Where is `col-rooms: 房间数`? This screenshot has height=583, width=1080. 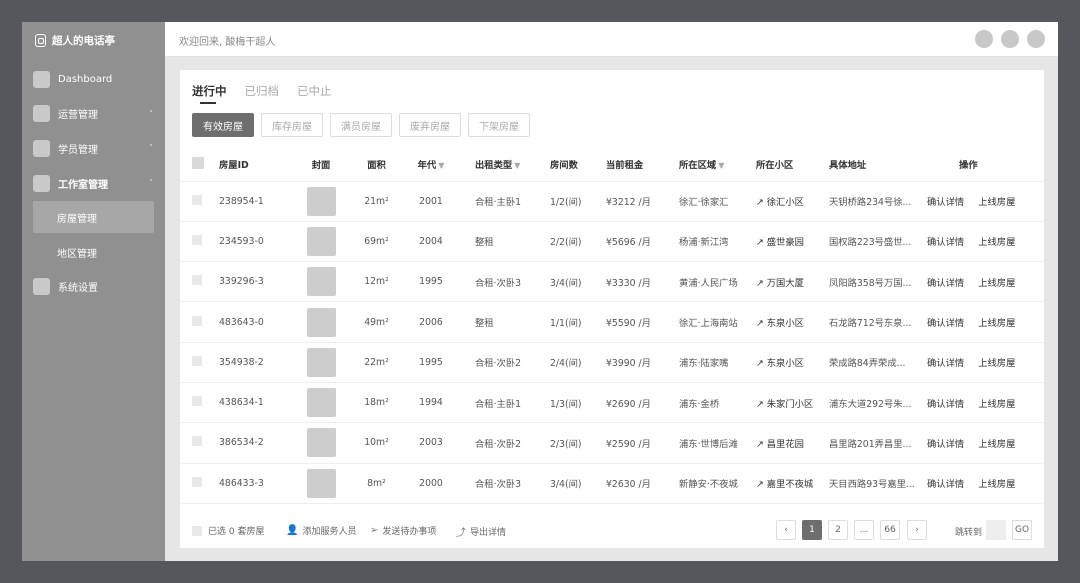 col-rooms: 房间数 is located at coordinates (565, 165).